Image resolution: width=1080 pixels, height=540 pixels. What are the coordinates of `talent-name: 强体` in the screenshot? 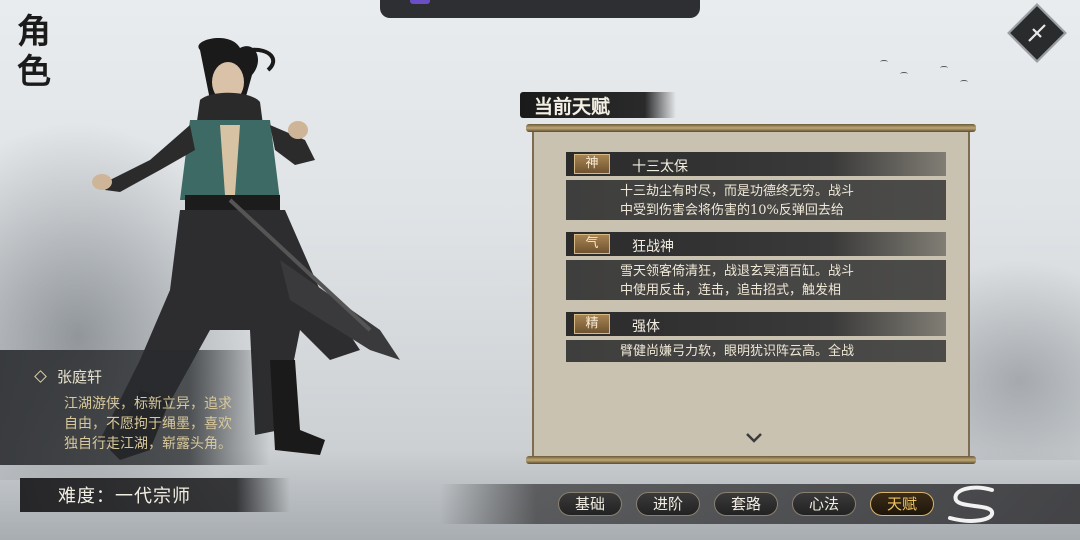 It's located at (646, 327).